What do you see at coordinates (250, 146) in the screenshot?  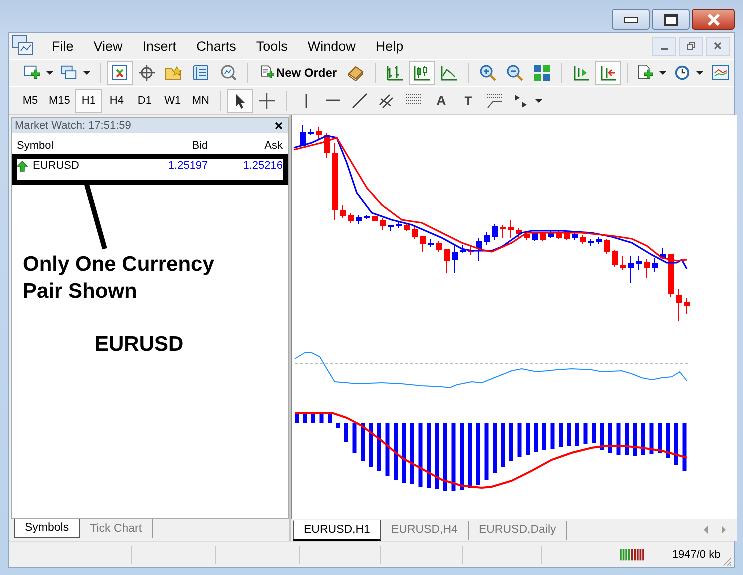 I see `column-header: Ask` at bounding box center [250, 146].